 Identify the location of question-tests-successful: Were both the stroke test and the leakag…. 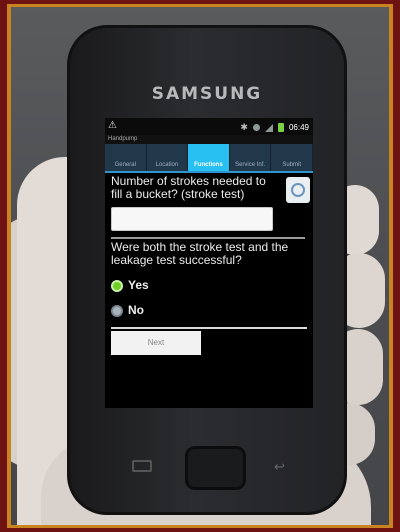
(200, 253).